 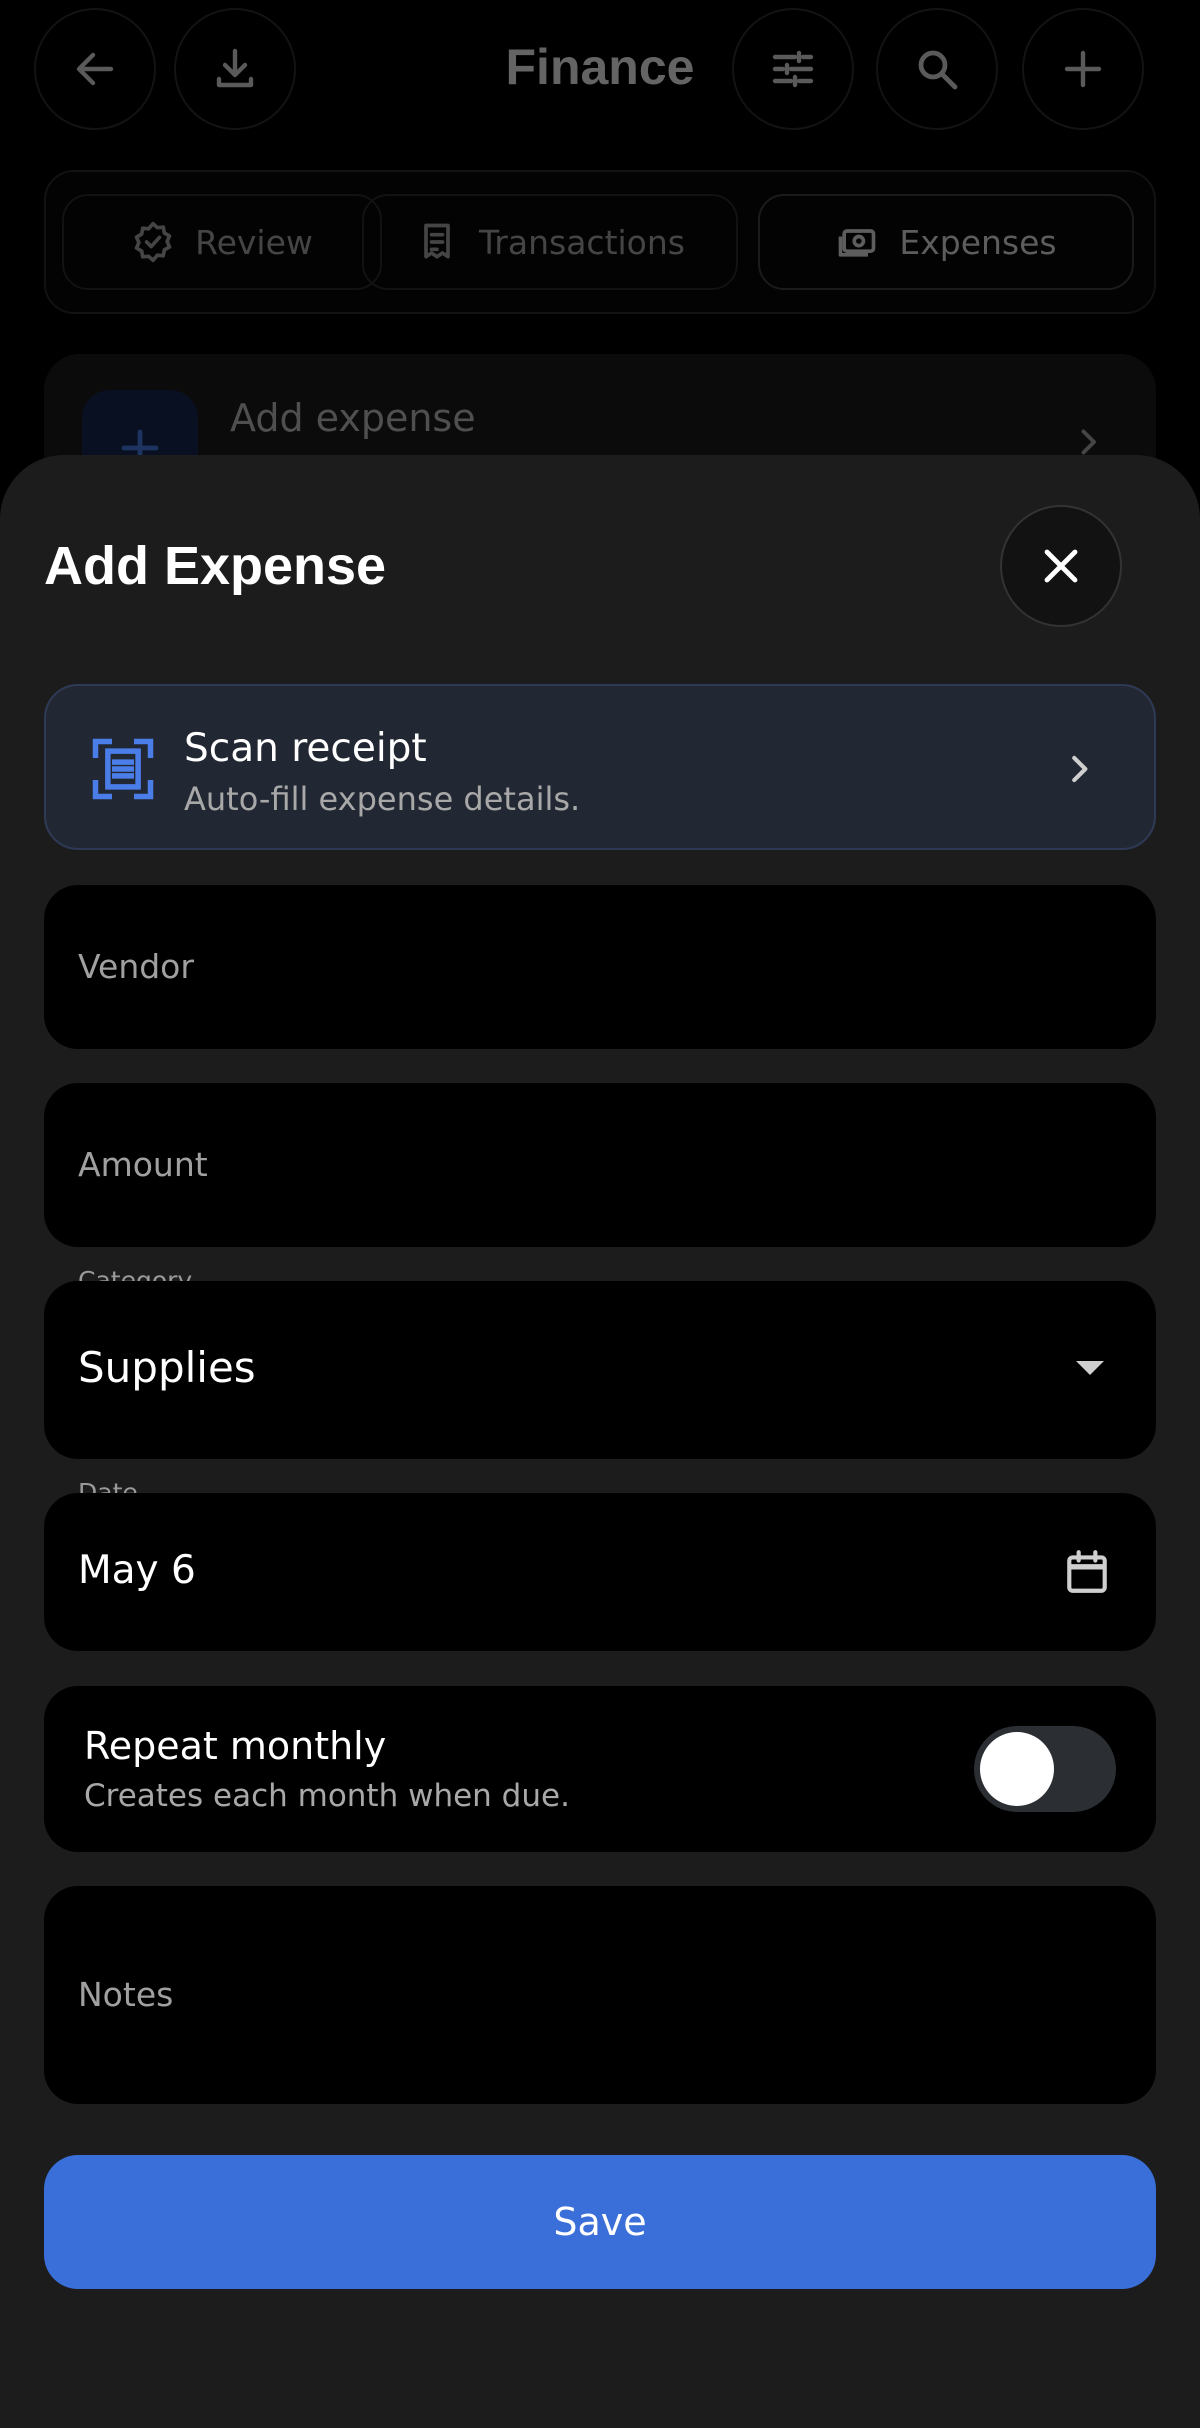 I want to click on toggle-knob, so click(x=1017, y=1769).